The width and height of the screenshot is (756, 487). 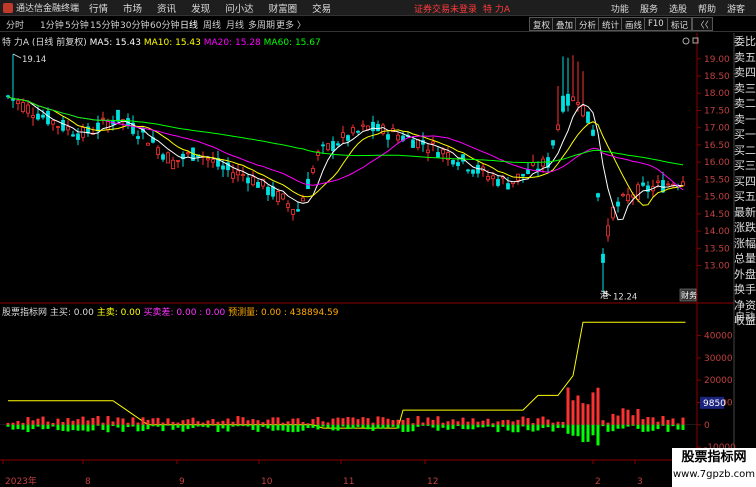 What do you see at coordinates (212, 24) in the screenshot?
I see `period-weekly: 周线` at bounding box center [212, 24].